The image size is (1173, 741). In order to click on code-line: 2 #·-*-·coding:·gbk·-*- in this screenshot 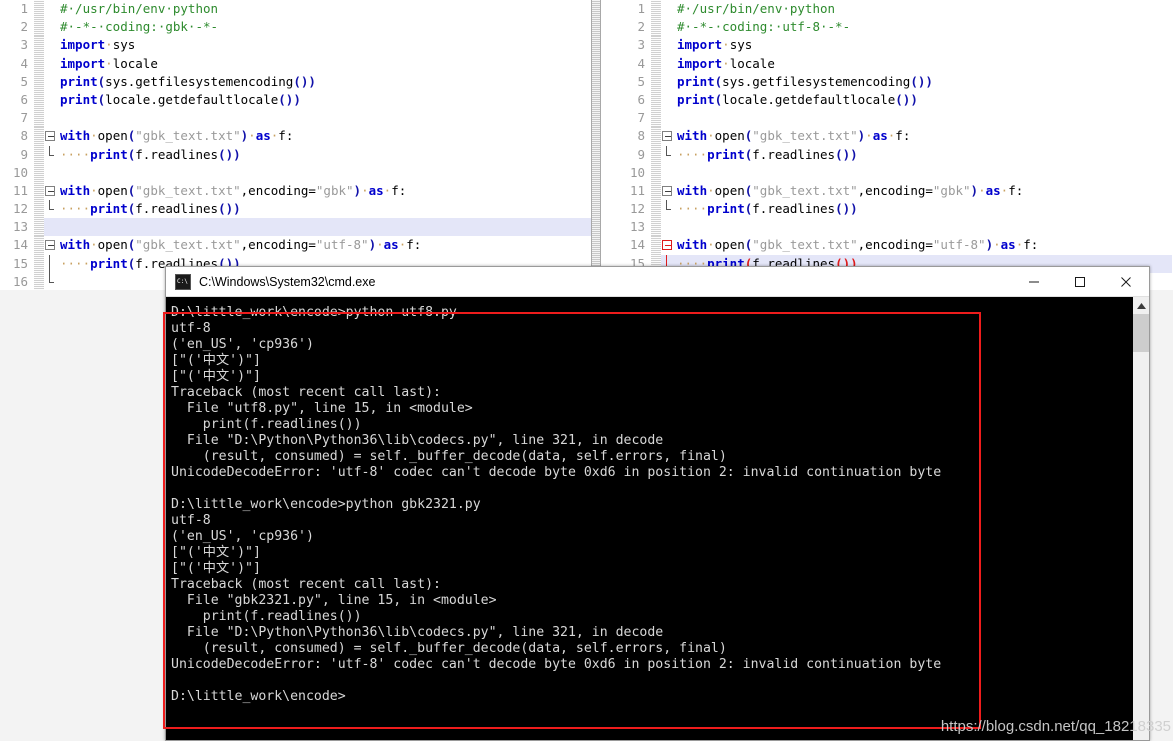, I will do `click(295, 27)`.